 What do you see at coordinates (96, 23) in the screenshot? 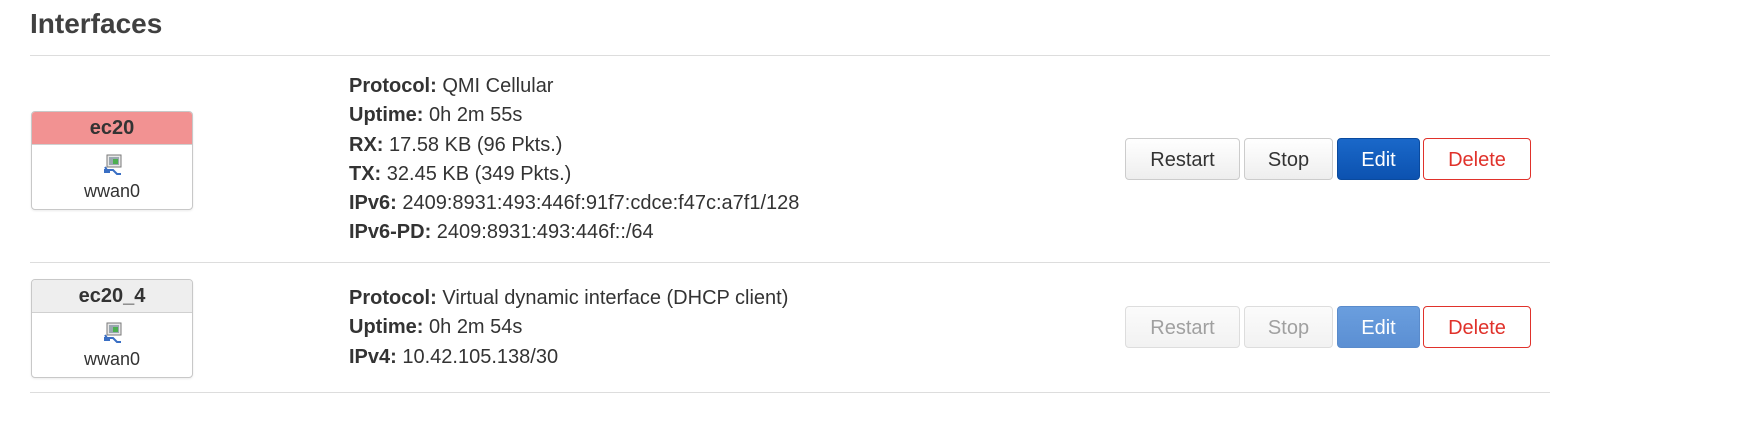
I see `page-title: Interfaces` at bounding box center [96, 23].